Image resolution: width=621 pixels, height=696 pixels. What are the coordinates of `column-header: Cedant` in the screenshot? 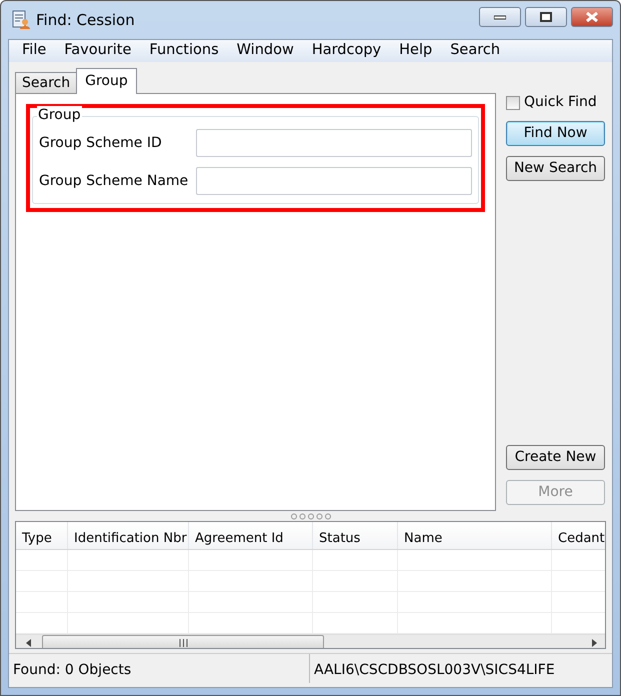 It's located at (578, 535).